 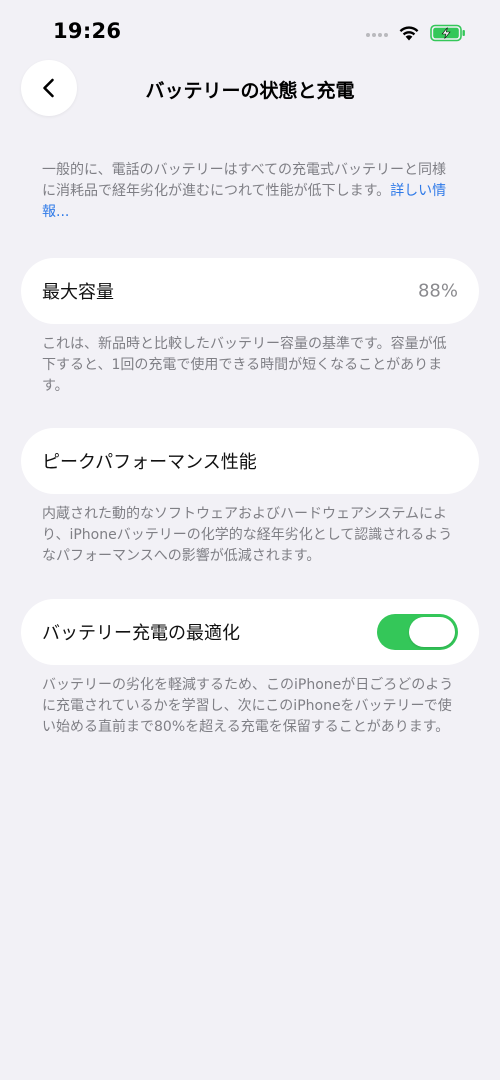 I want to click on optimized-charging-label: バッテリー充電の最適化, so click(x=141, y=633).